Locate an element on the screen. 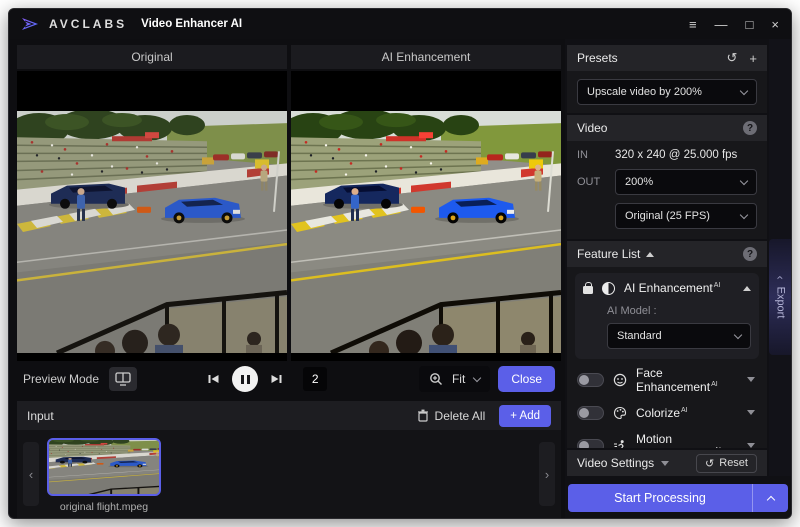 The height and width of the screenshot is (527, 800). input-title: Input is located at coordinates (40, 415).